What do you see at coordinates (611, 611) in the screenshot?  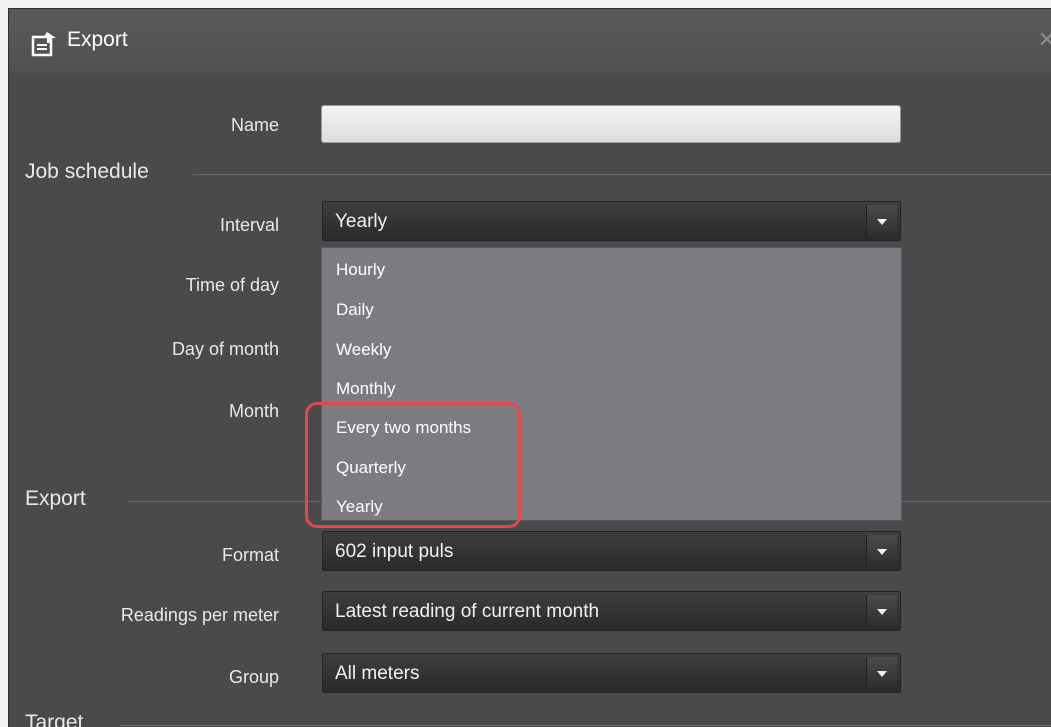 I see `readings-per-meter-dropdown: Latest reading of current month` at bounding box center [611, 611].